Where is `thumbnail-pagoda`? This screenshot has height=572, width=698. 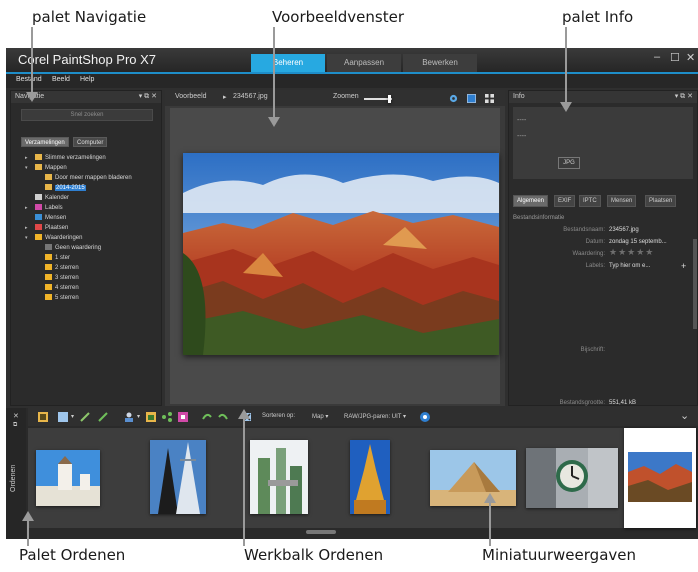
thumbnail-pagoda is located at coordinates (370, 477).